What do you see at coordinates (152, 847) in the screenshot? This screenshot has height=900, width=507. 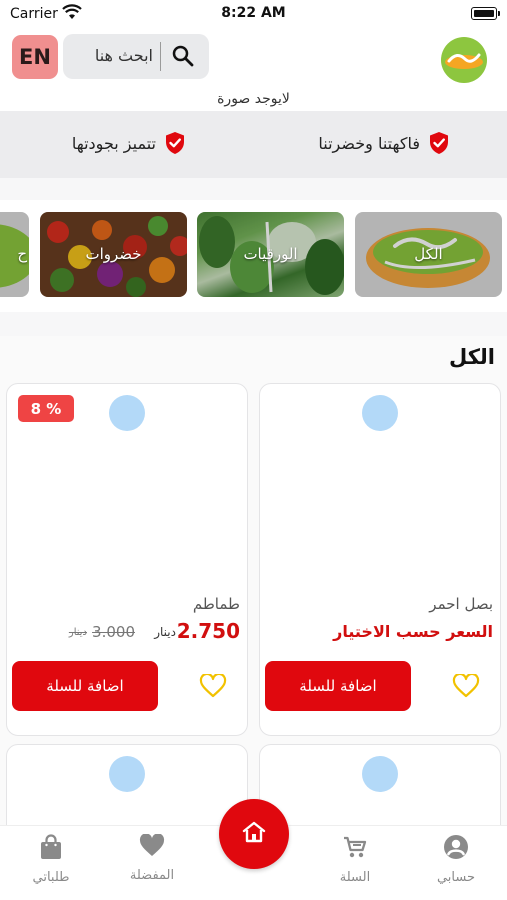 I see `heart-icon` at bounding box center [152, 847].